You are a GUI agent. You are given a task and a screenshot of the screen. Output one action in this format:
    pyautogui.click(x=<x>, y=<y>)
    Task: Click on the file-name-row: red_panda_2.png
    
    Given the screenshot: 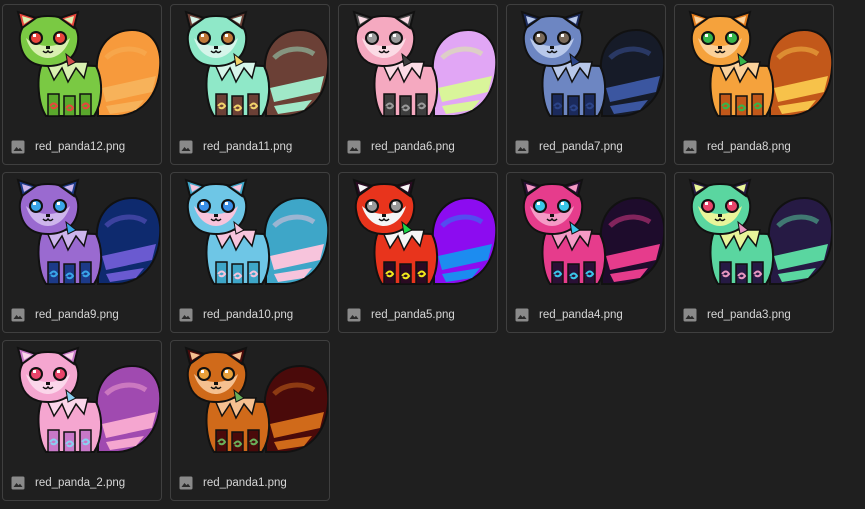 What is the action you would take?
    pyautogui.click(x=83, y=483)
    